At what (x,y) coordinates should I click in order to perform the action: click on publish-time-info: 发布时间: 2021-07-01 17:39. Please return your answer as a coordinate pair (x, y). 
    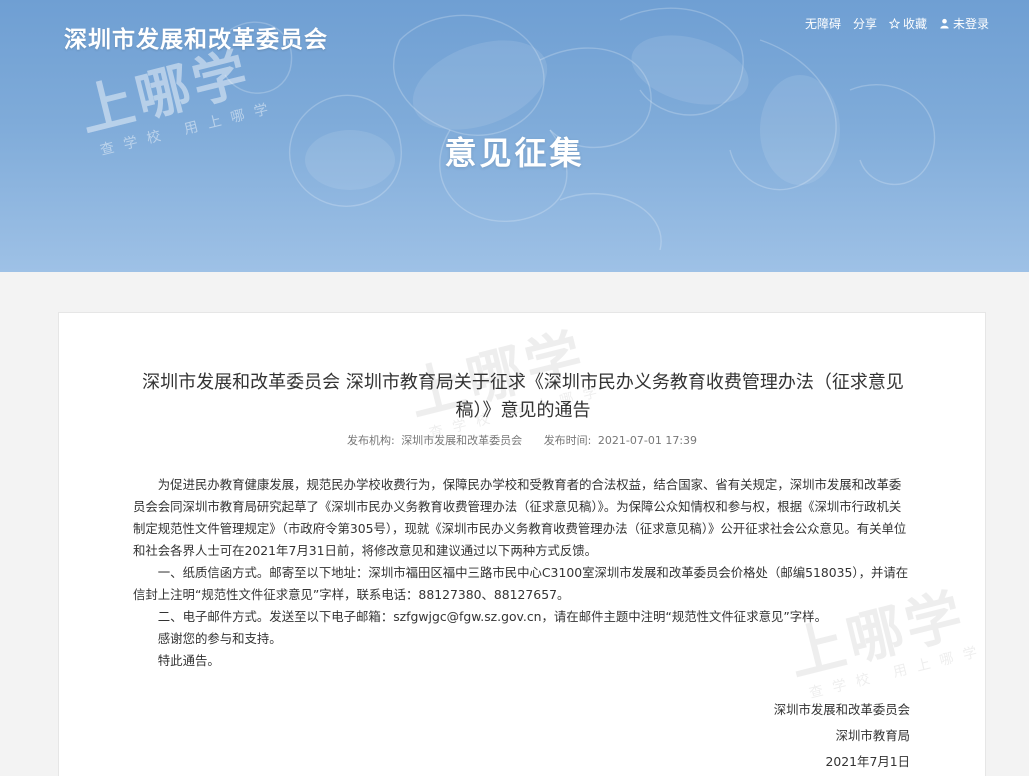
    Looking at the image, I should click on (620, 440).